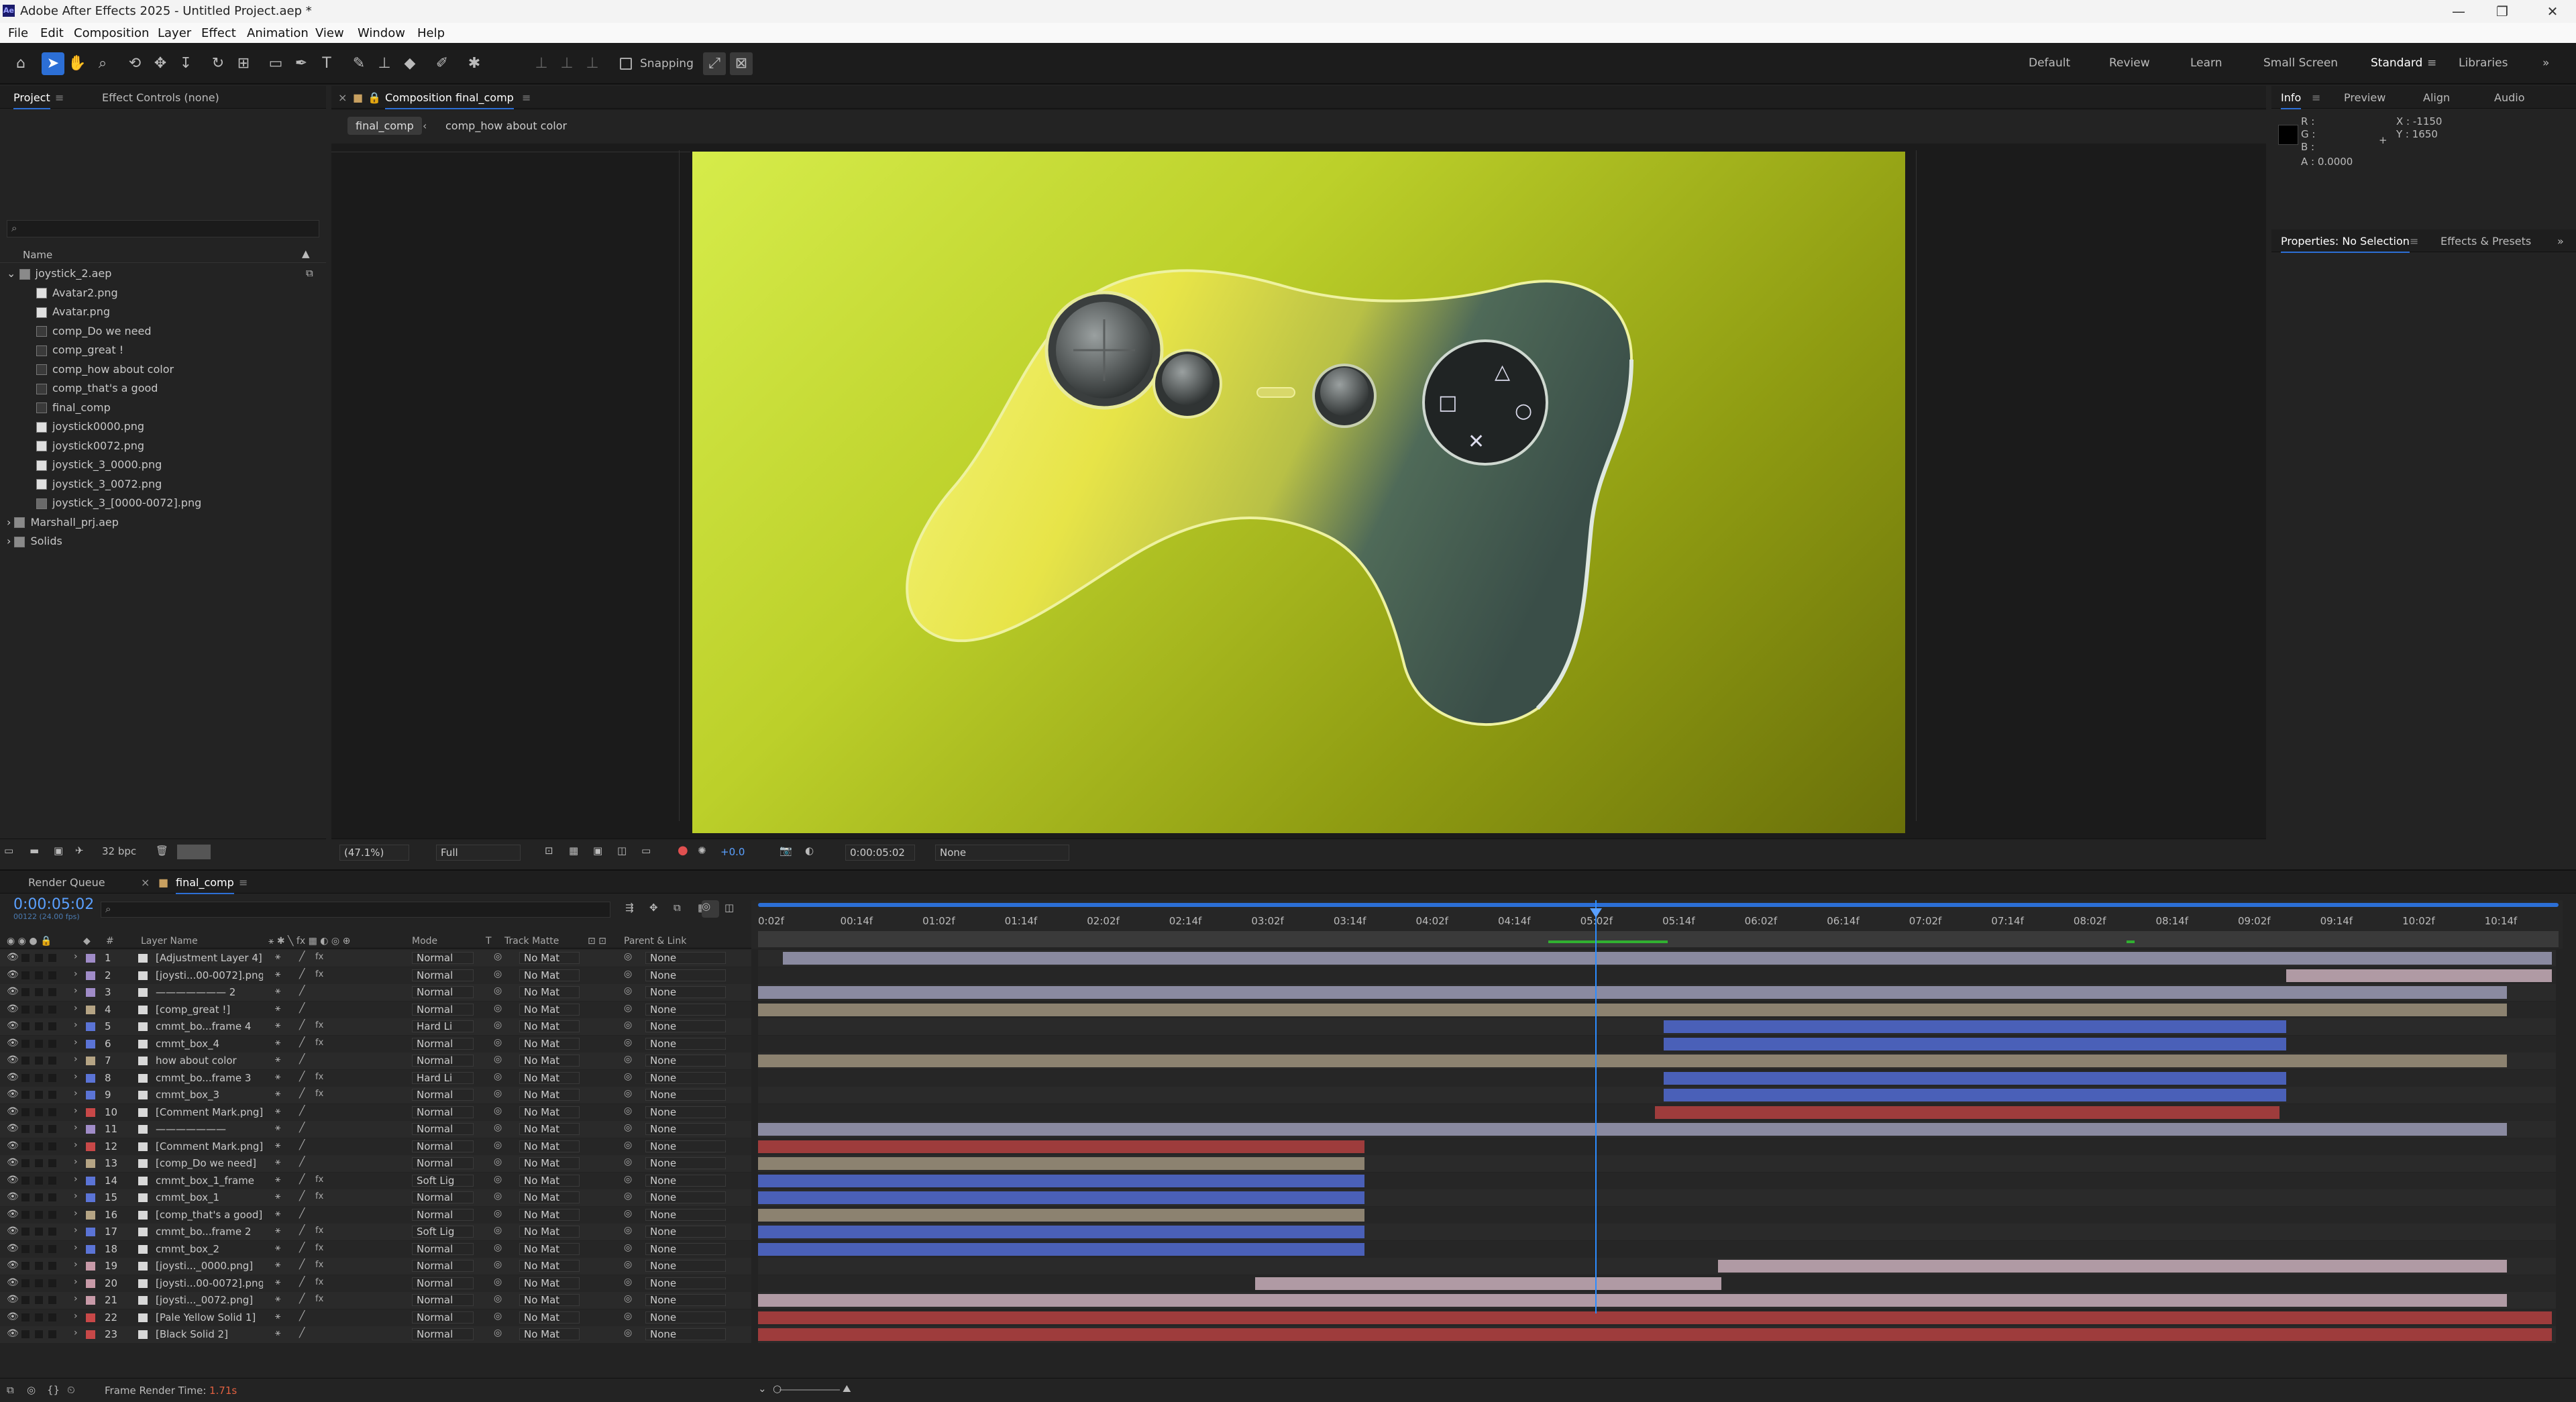 This screenshot has height=1402, width=2576. What do you see at coordinates (111, 33) in the screenshot?
I see `menu-composition: Composition` at bounding box center [111, 33].